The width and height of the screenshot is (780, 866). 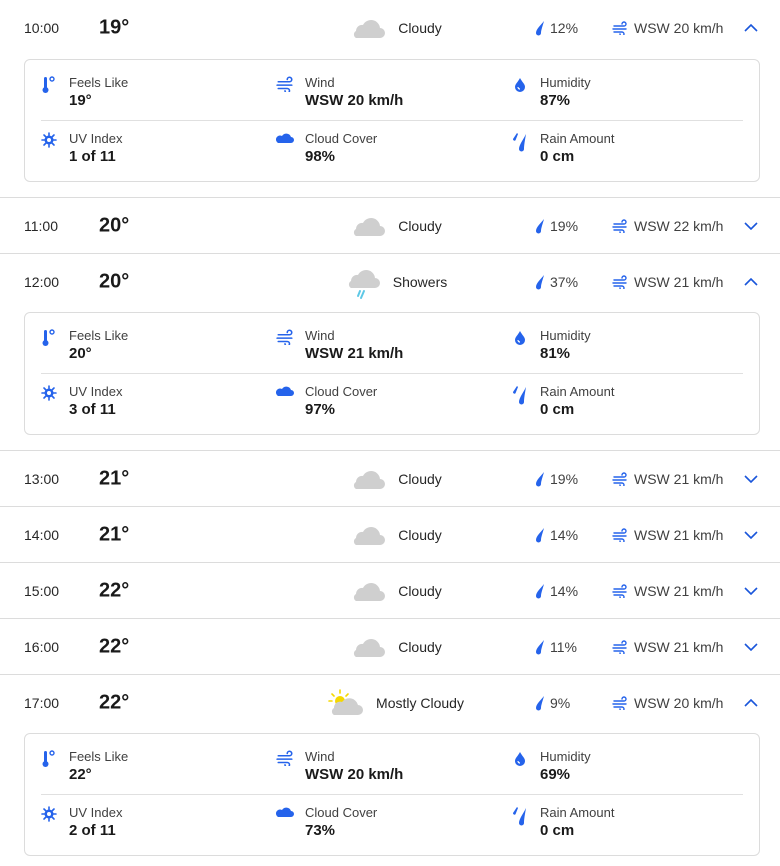 I want to click on detail-text: Wind WSW 20 km/h, so click(x=354, y=92).